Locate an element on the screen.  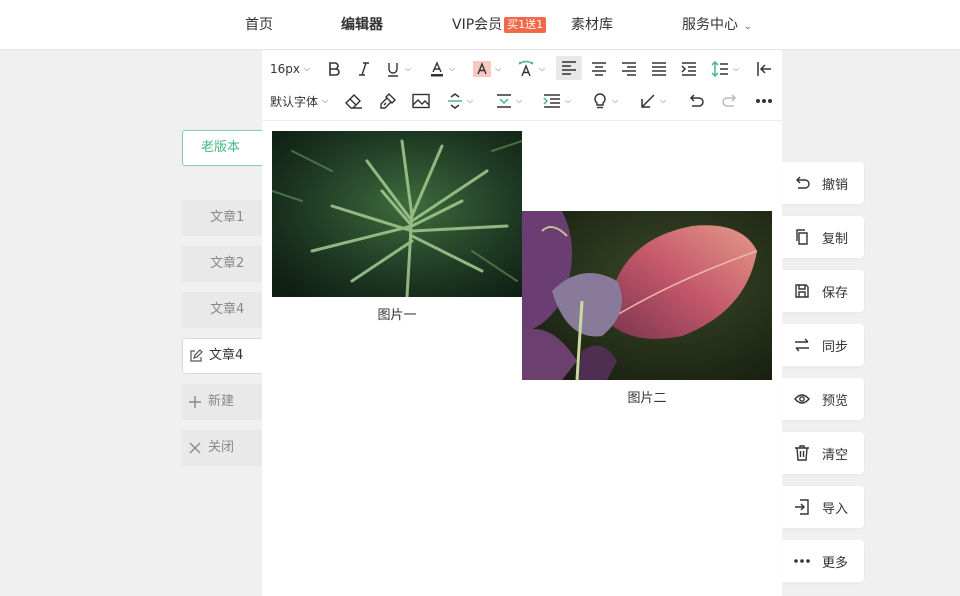
save-action-label: 保存 is located at coordinates (835, 293).